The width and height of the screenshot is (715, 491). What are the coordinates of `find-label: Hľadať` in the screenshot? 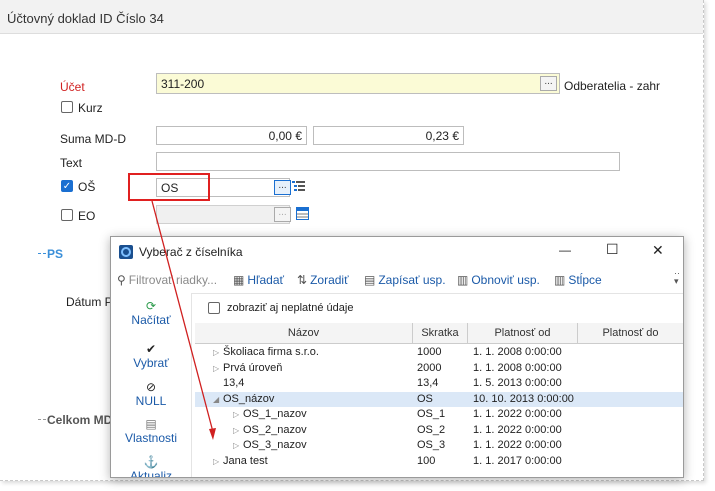 It's located at (266, 280).